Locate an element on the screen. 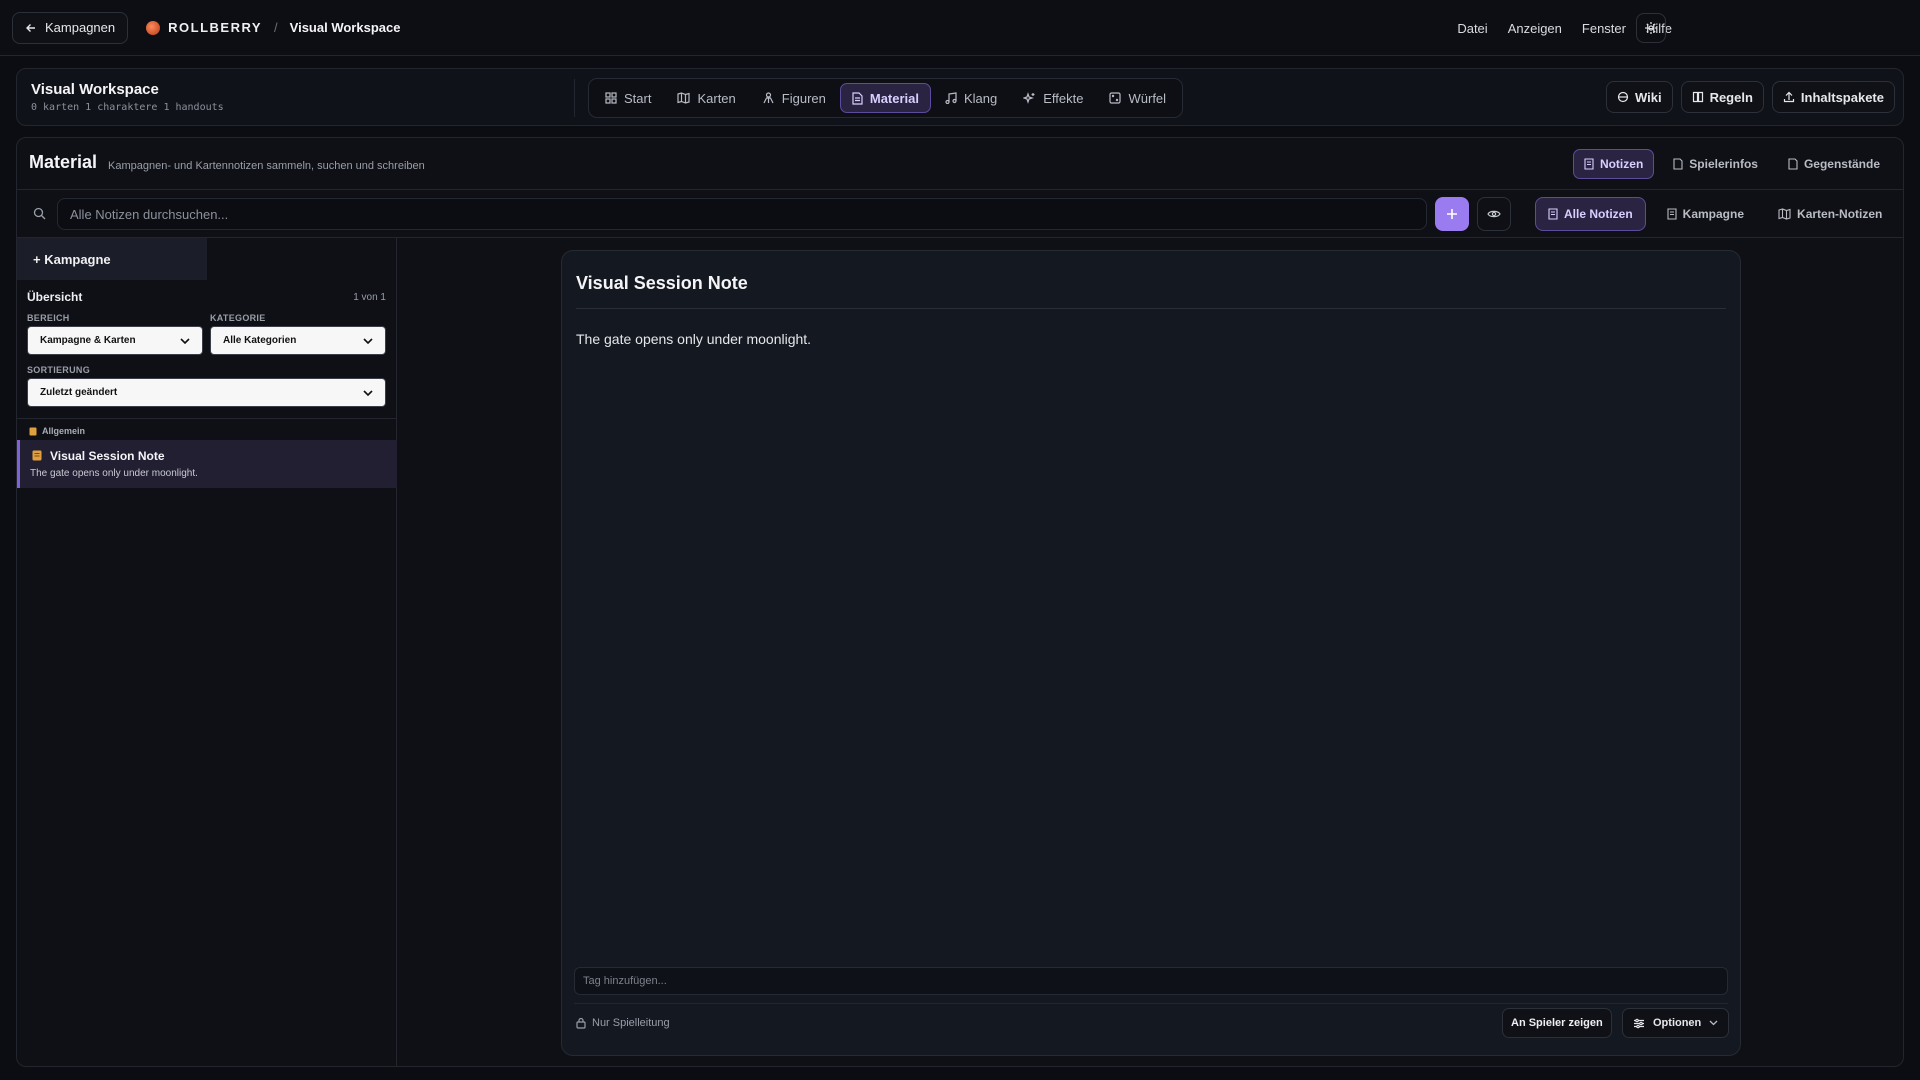 Image resolution: width=1920 pixels, height=1080 pixels. gear-icon is located at coordinates (1651, 28).